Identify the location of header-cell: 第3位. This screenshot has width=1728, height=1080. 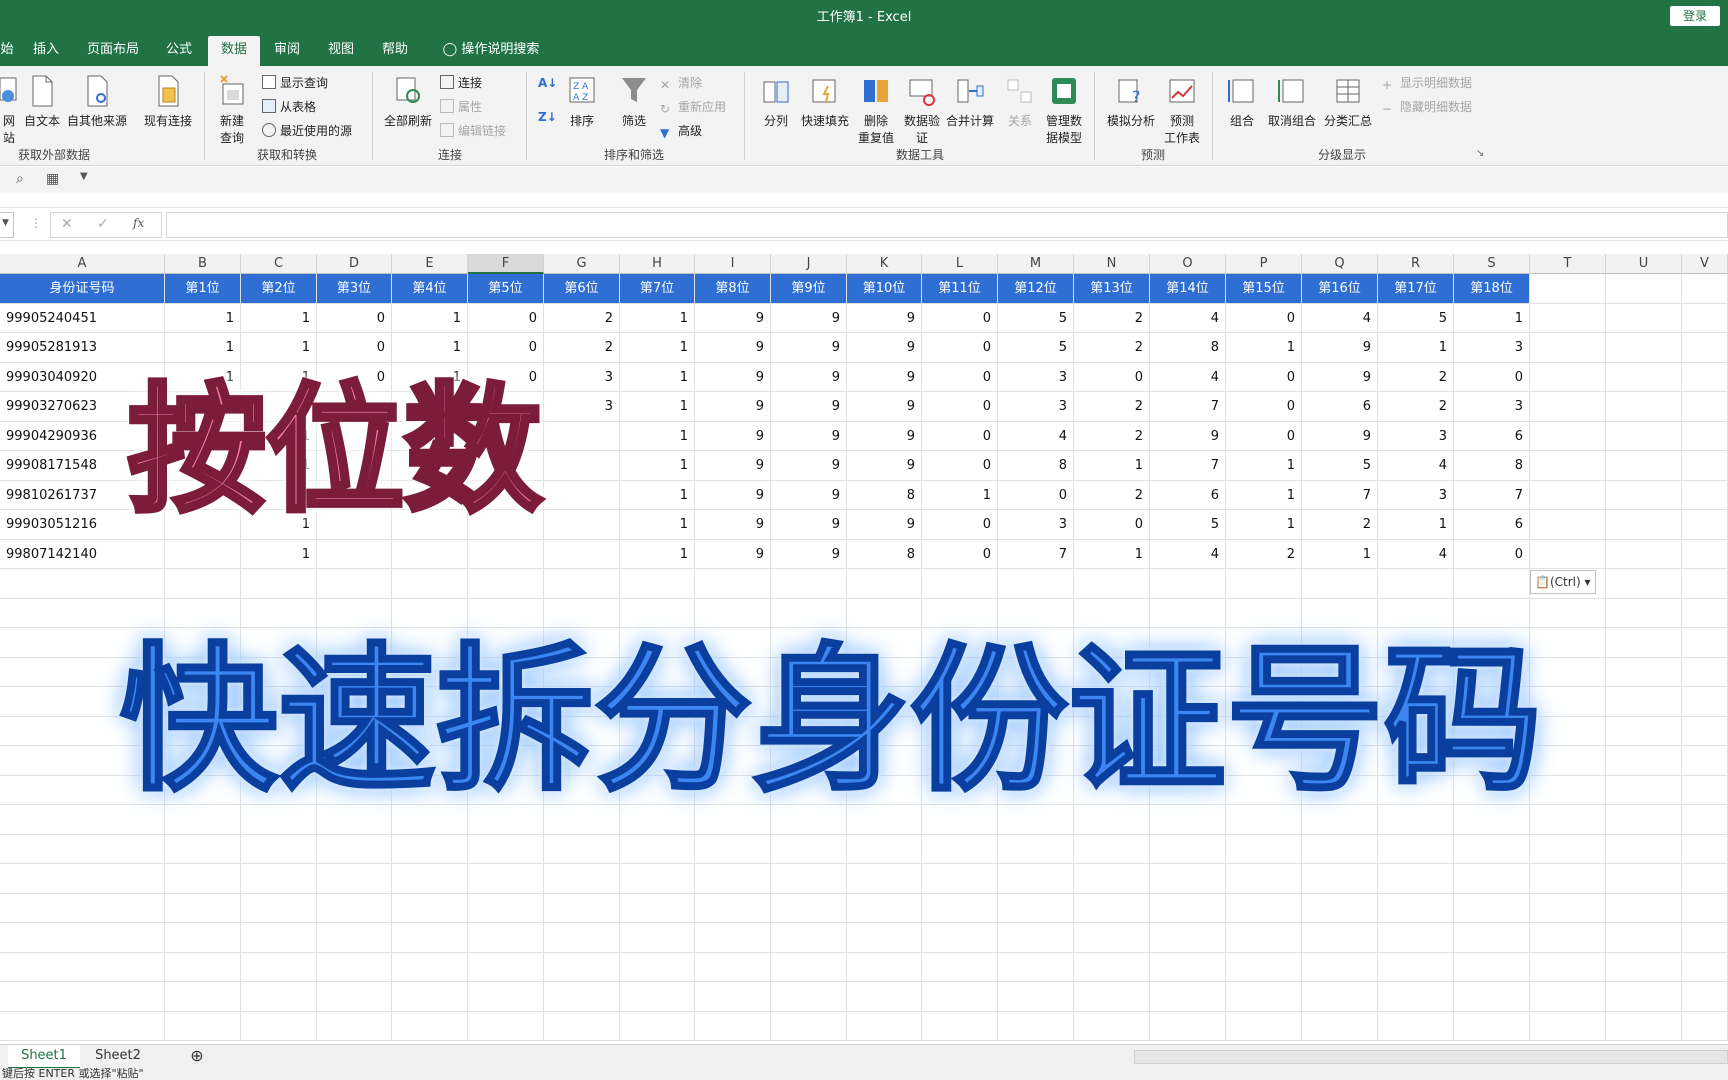
(354, 289).